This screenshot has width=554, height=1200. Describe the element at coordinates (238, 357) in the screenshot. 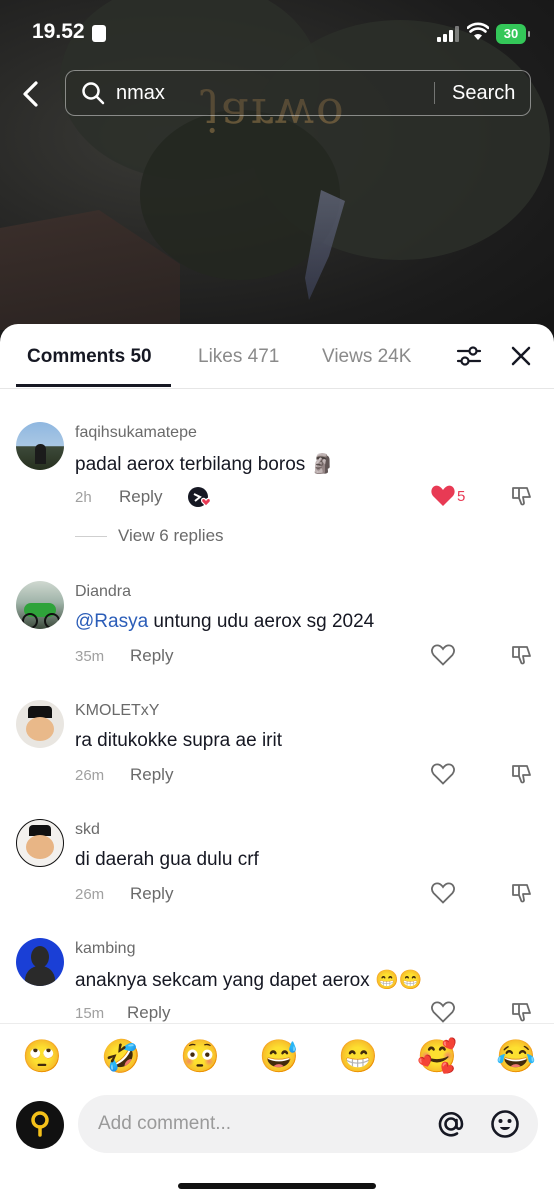

I see `tab-likes: Likes 471` at that location.